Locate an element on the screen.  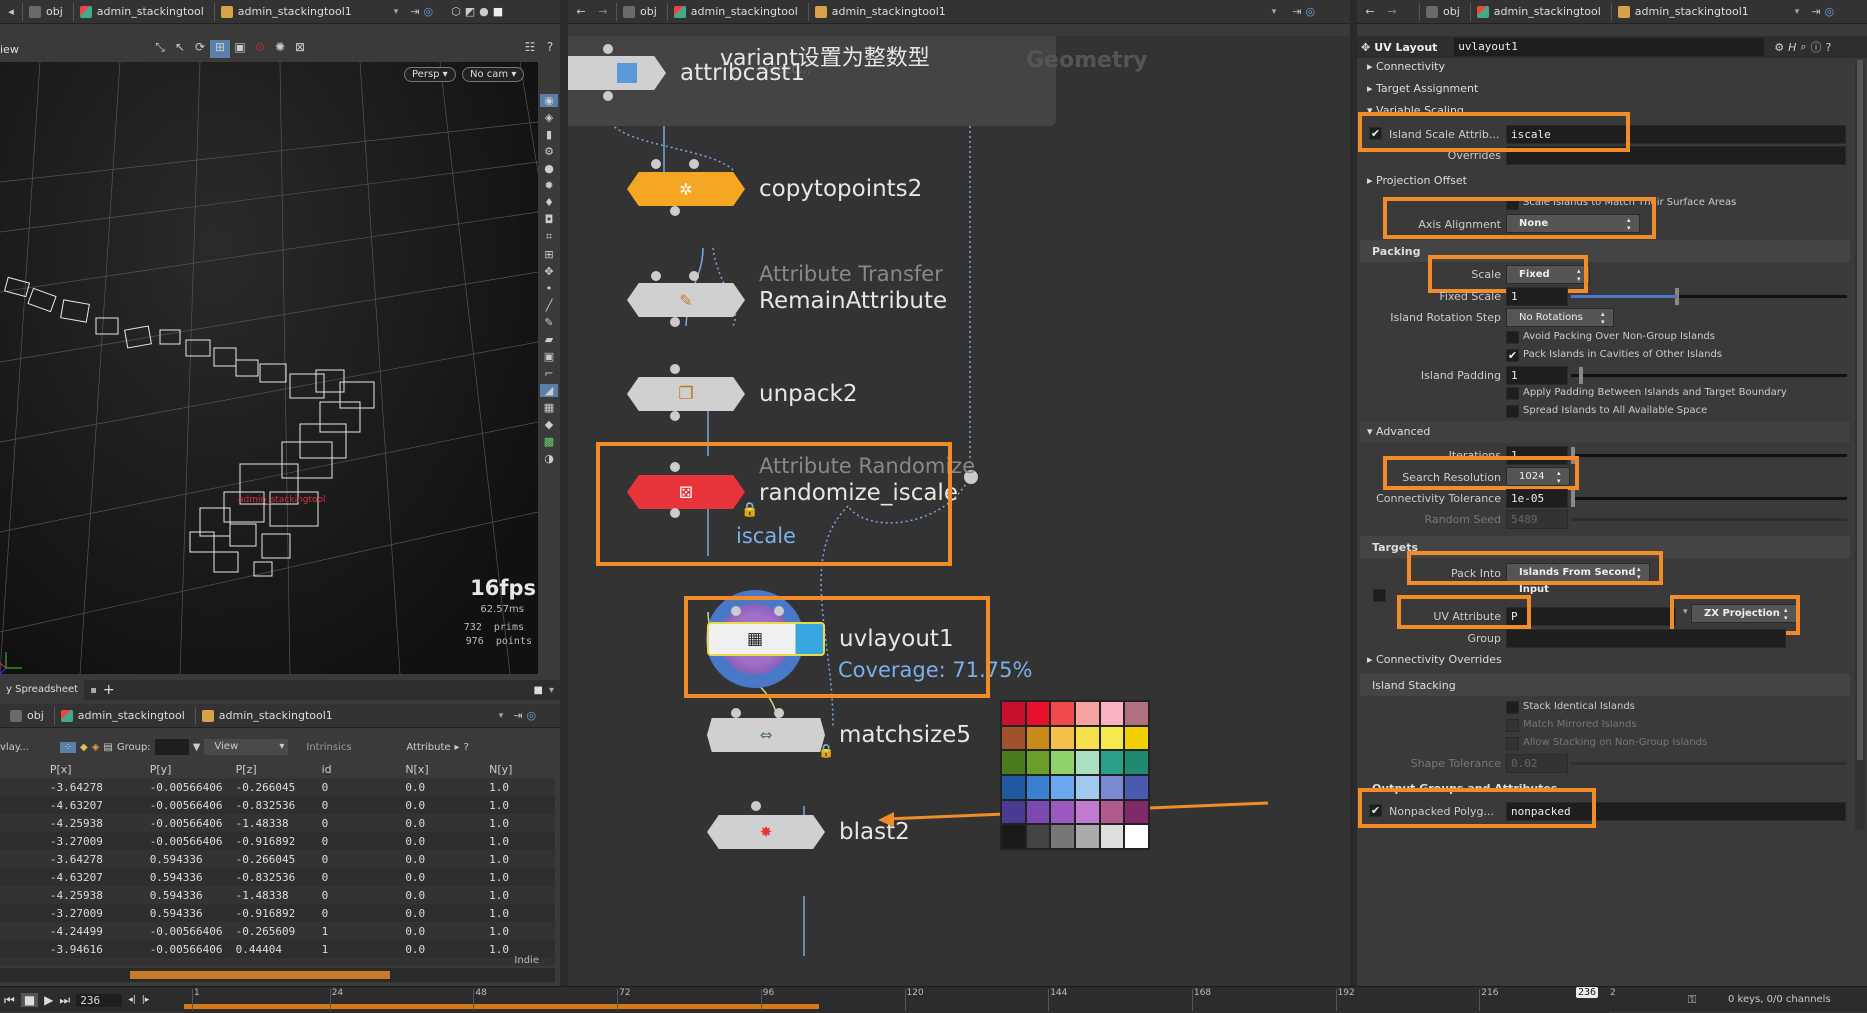
select-tool-icon: ⤡ is located at coordinates (160, 49).